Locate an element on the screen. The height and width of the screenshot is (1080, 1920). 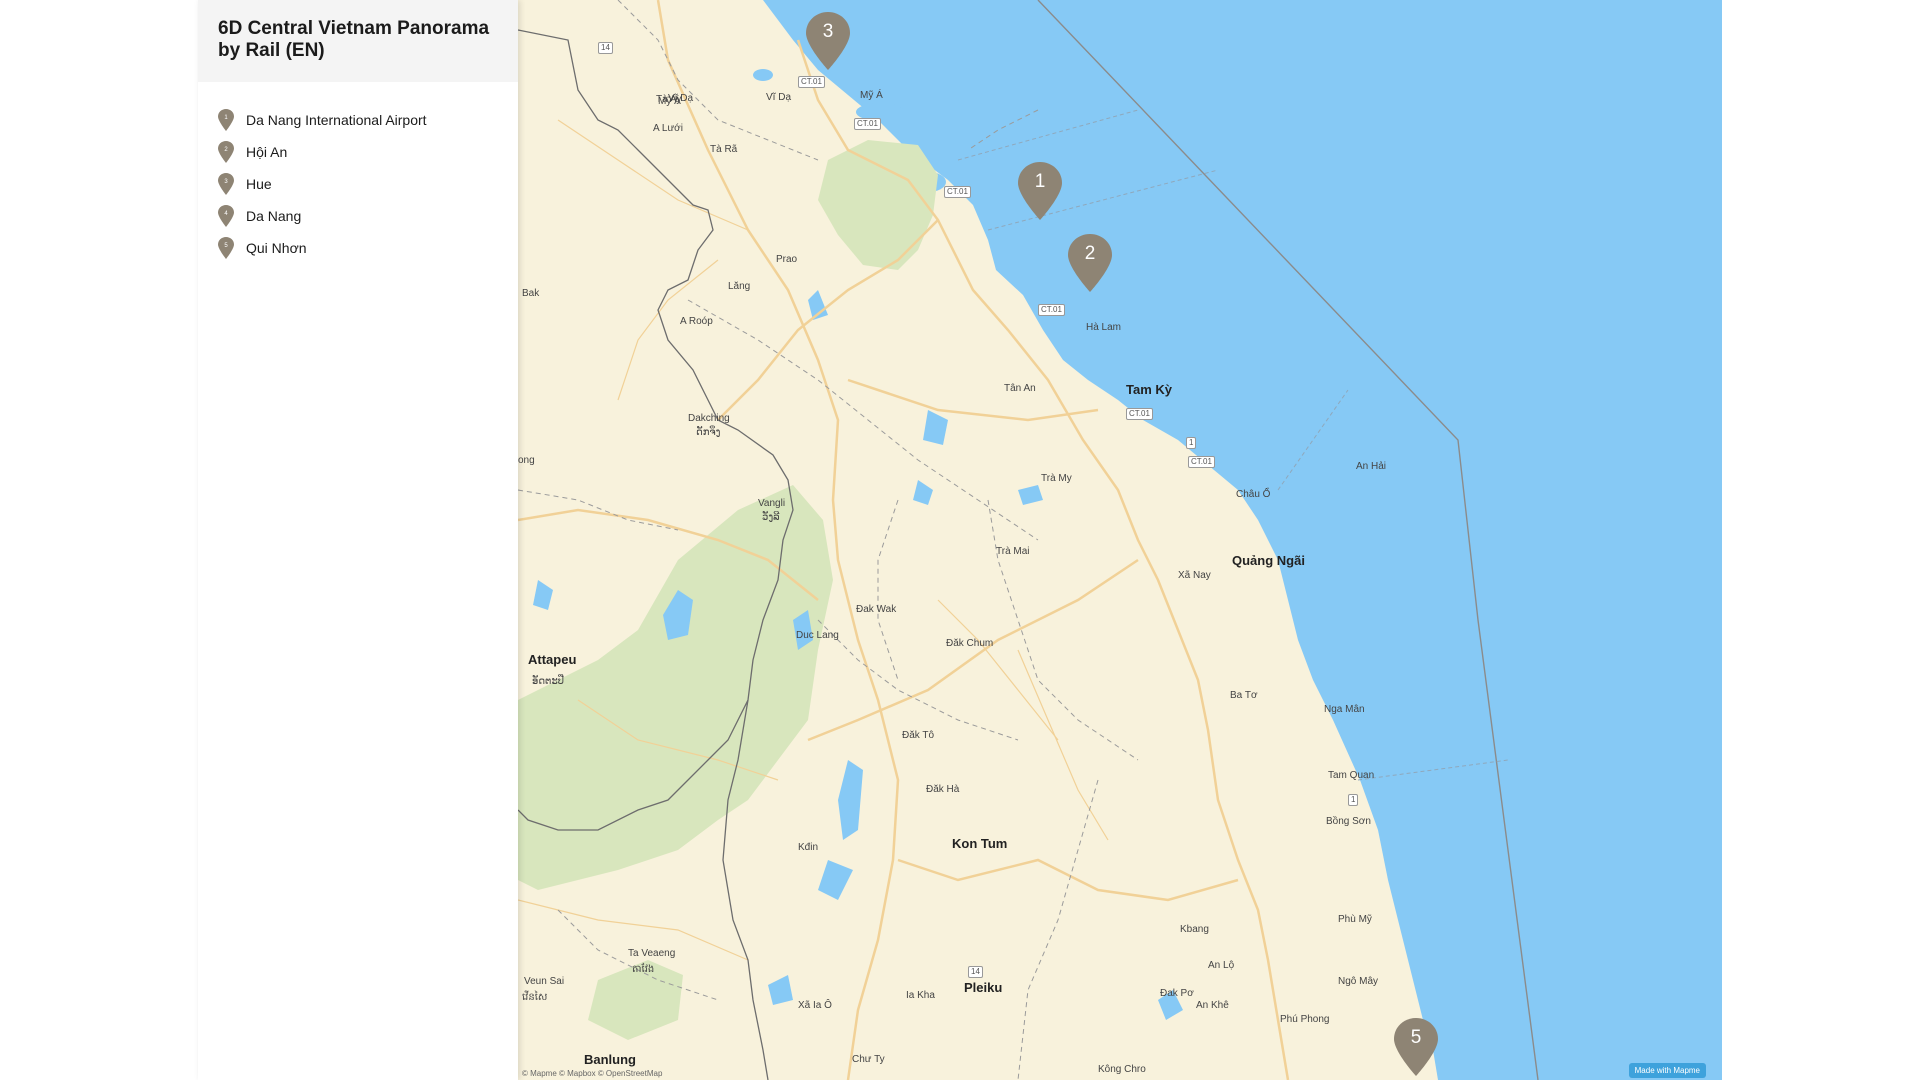
map-attribution: © Mapme © Mapbox © OpenStreetMap is located at coordinates (592, 1073).